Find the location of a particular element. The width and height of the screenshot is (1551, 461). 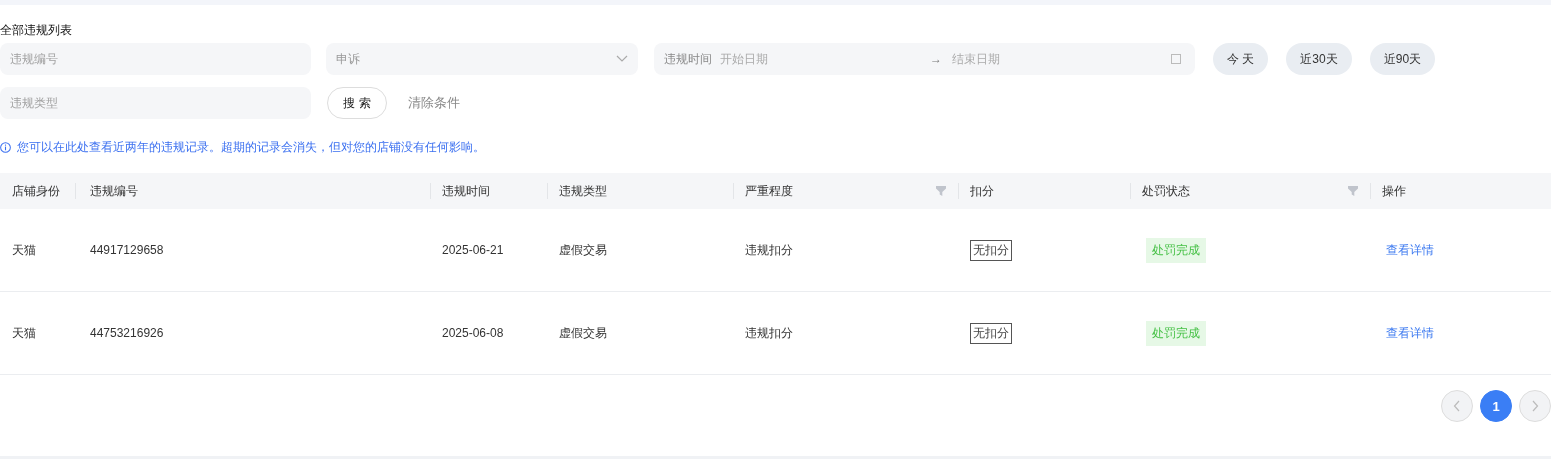

table-cell: 2025-06-21 is located at coordinates (473, 250).